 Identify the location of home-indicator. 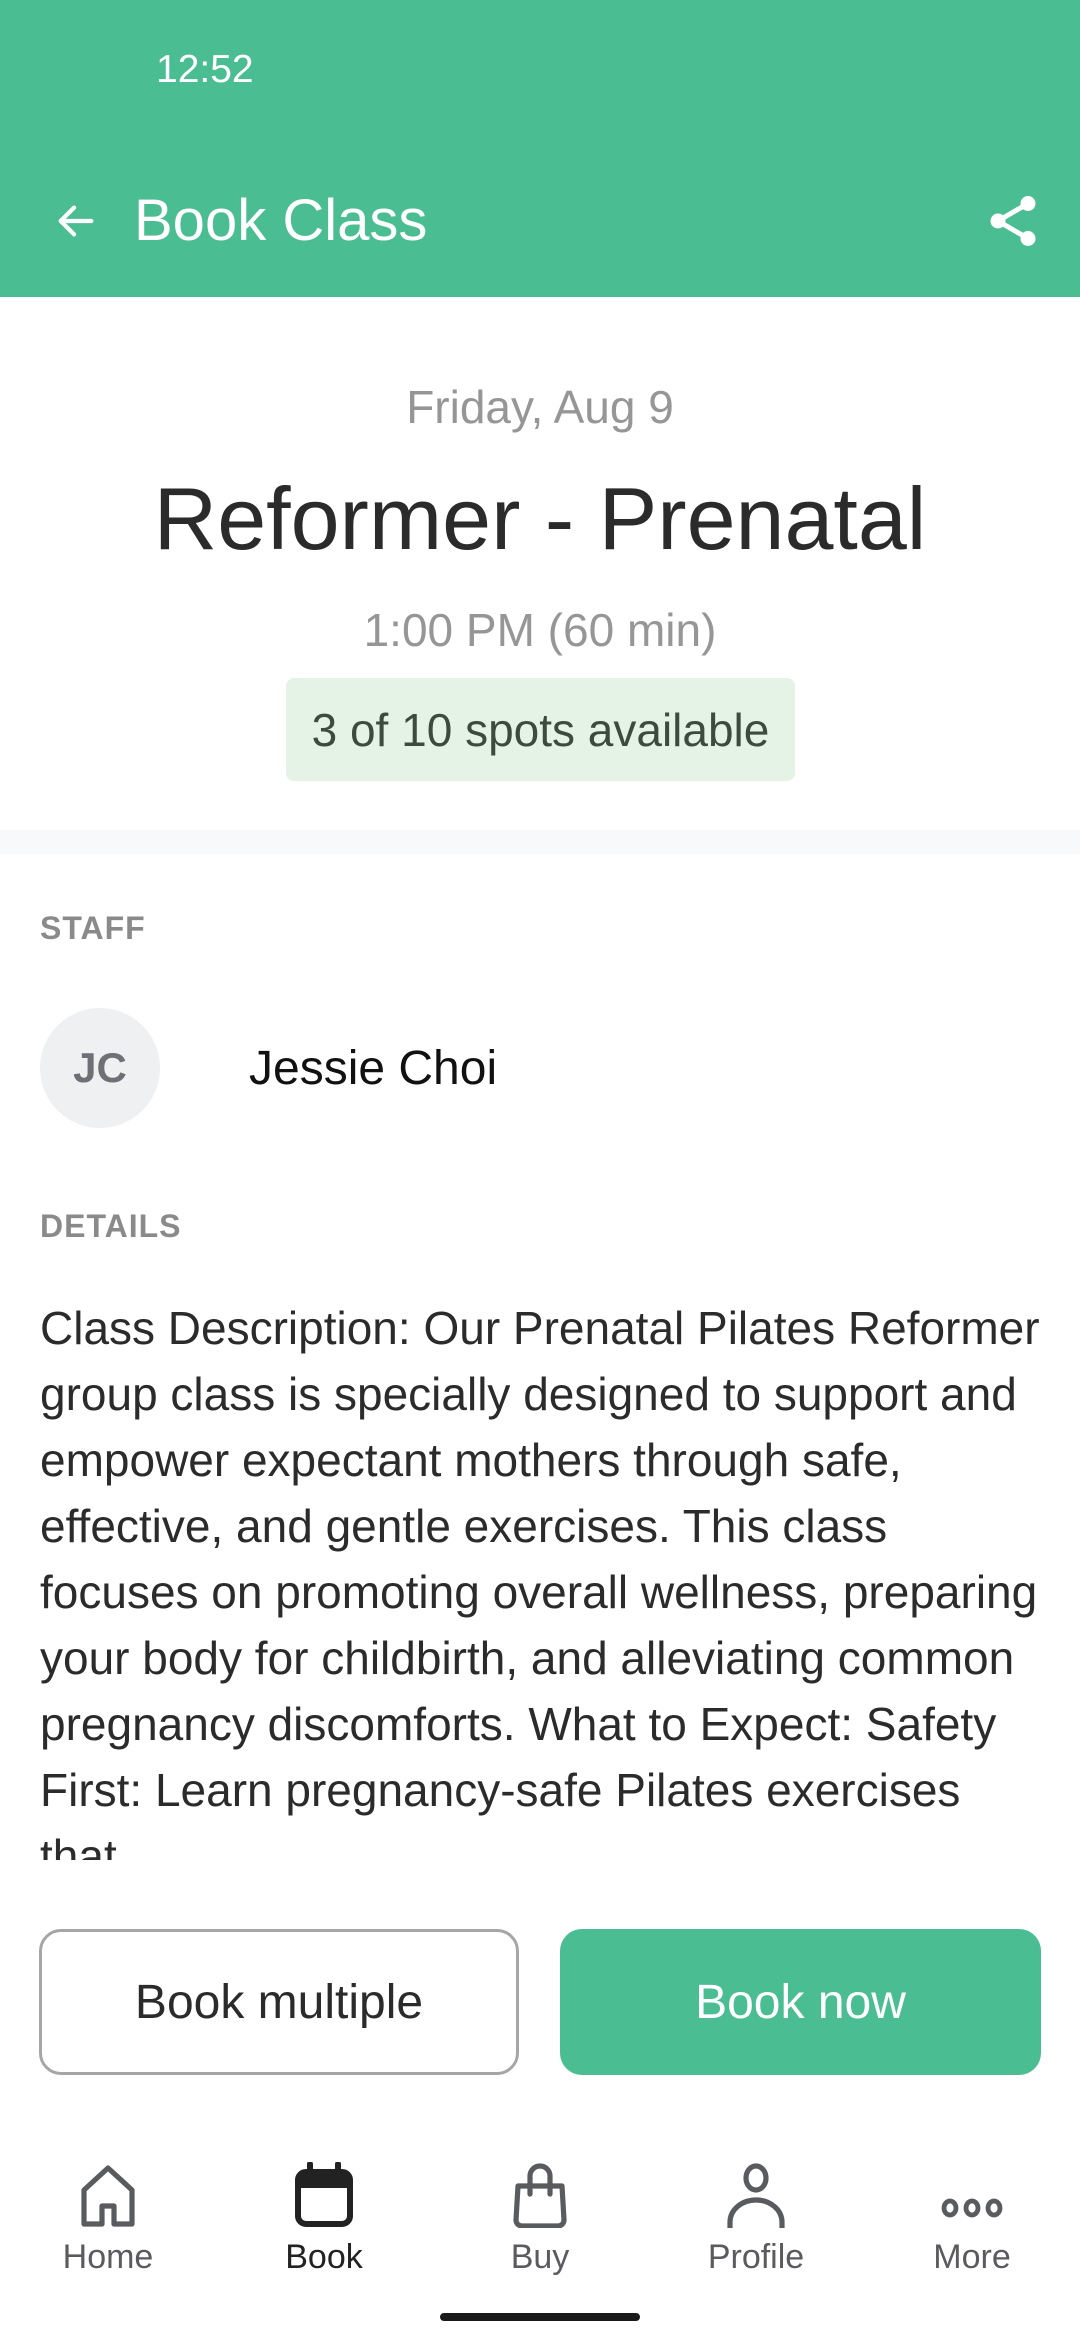
(540, 2317).